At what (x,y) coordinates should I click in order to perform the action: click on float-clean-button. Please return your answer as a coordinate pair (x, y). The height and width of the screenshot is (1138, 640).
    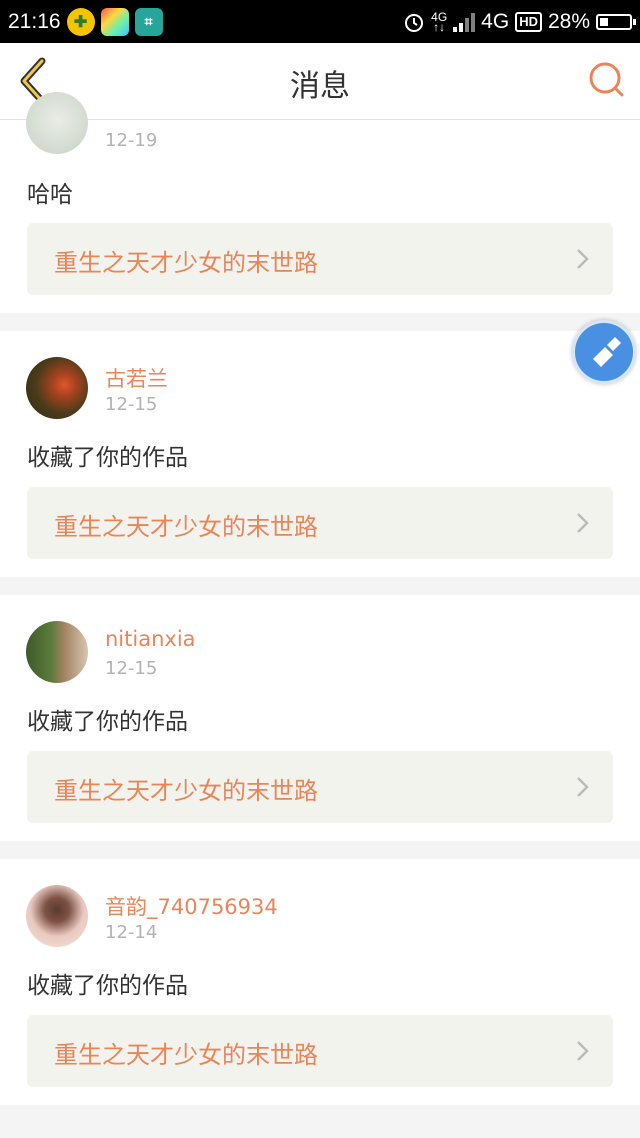
    Looking at the image, I should click on (604, 352).